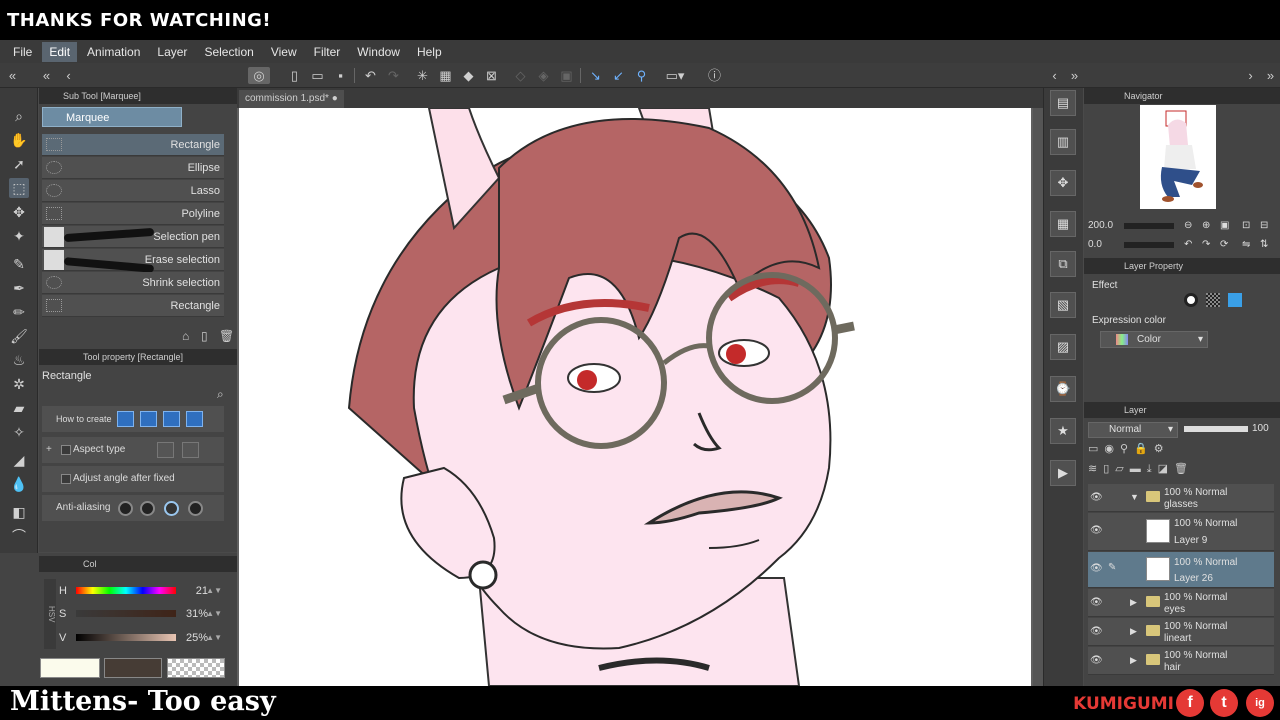 The image size is (1280, 720). What do you see at coordinates (520, 75) in the screenshot?
I see `deselect-icon: ◇` at bounding box center [520, 75].